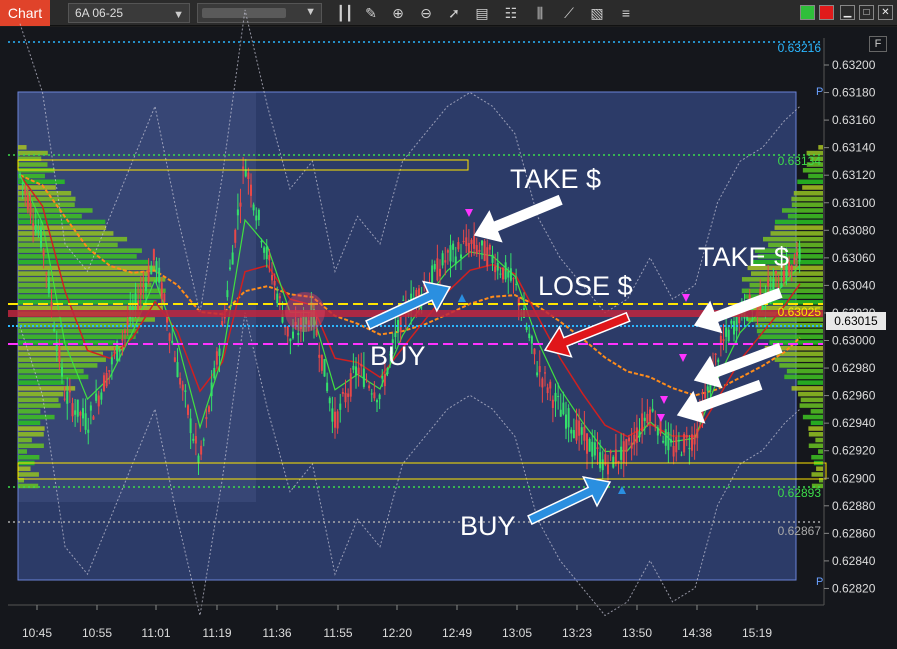 The image size is (897, 649). What do you see at coordinates (854, 230) in the screenshot?
I see `y-tick-label: 0.63080` at bounding box center [854, 230].